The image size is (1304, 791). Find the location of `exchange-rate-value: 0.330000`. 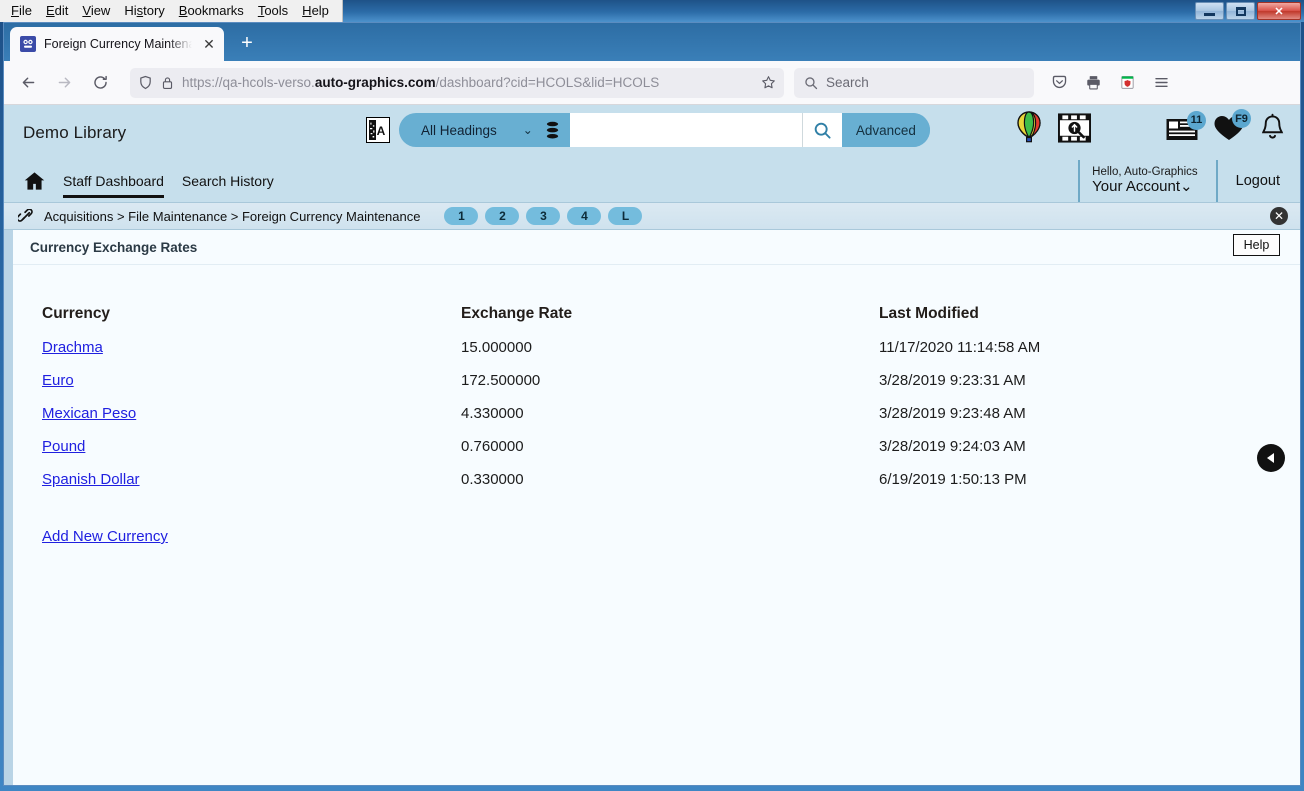

exchange-rate-value: 0.330000 is located at coordinates (492, 479).